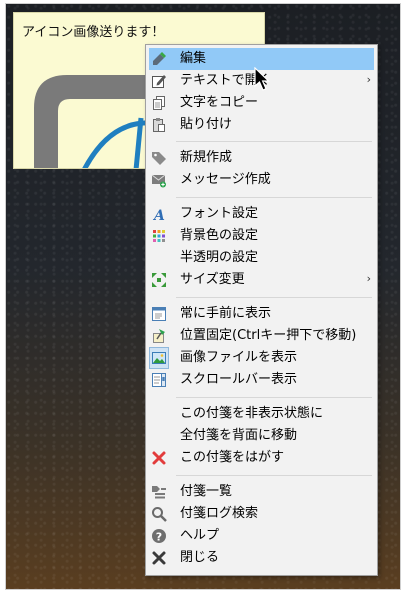 The width and height of the screenshot is (406, 596). What do you see at coordinates (239, 379) in the screenshot?
I see `menu-item-label: スクロールバー表示` at bounding box center [239, 379].